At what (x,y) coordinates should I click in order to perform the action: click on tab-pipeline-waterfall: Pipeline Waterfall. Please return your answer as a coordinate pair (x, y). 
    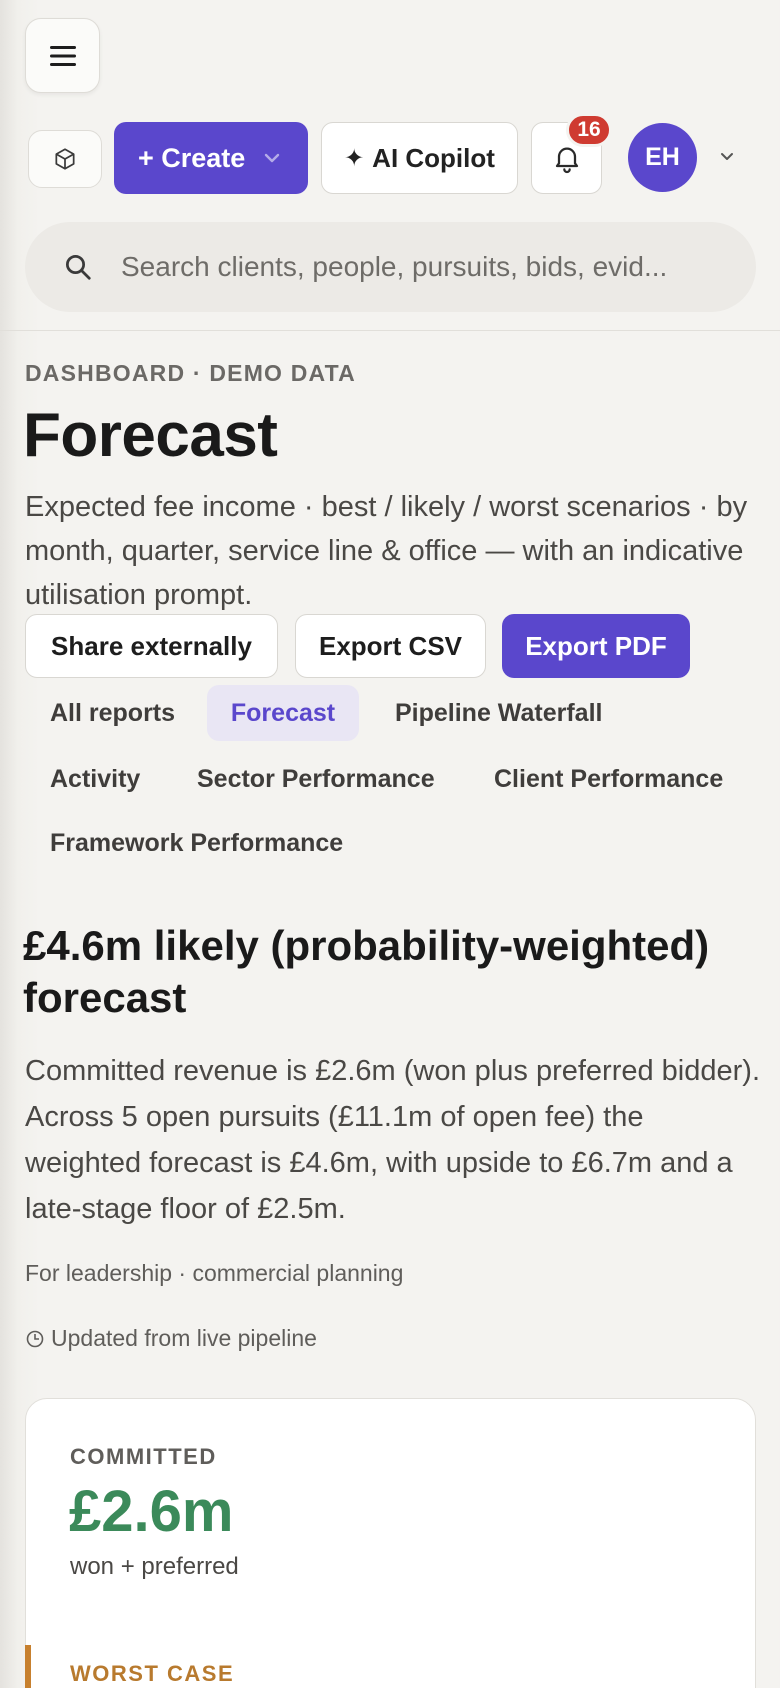
    Looking at the image, I should click on (498, 713).